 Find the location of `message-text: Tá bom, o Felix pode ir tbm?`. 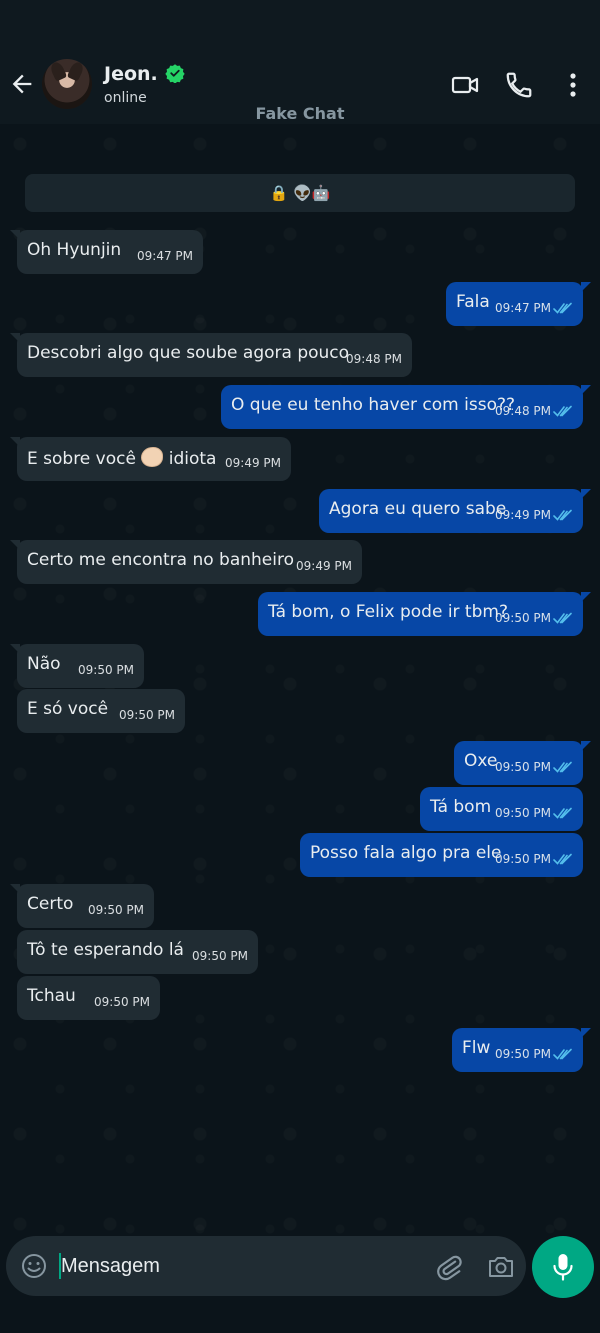

message-text: Tá bom, o Felix pode ir tbm? is located at coordinates (388, 612).